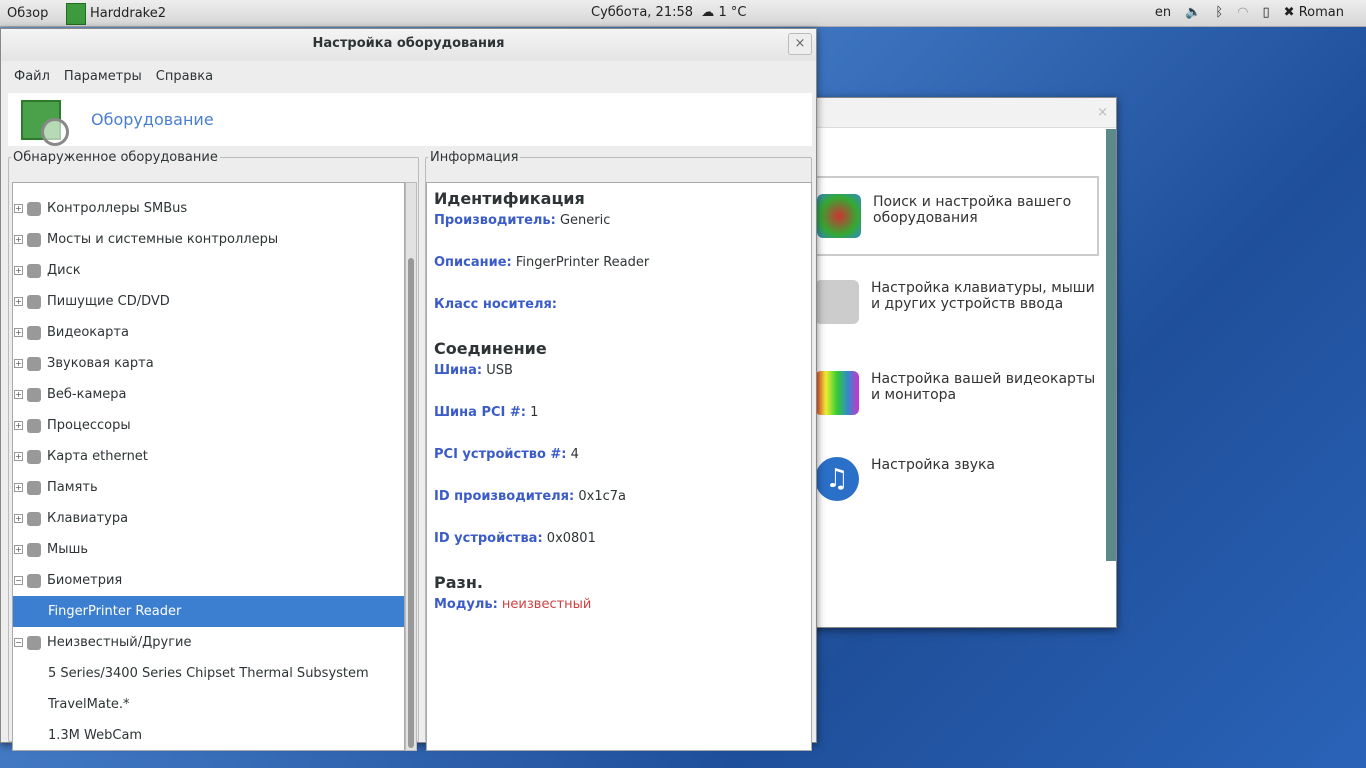  What do you see at coordinates (933, 465) in the screenshot?
I see `item-label: Настройка звука` at bounding box center [933, 465].